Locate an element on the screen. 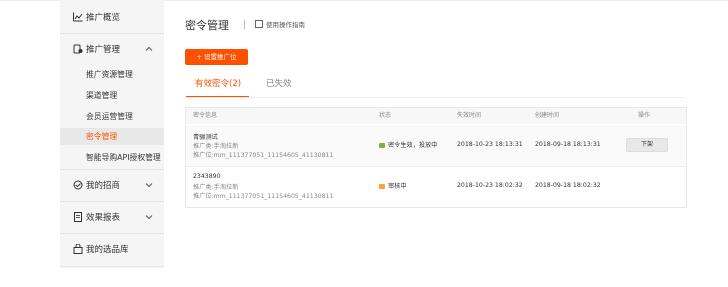 This screenshot has height=287, width=728. sidebar-subitem-api-auth: 智能导购API授权管理 is located at coordinates (112, 157).